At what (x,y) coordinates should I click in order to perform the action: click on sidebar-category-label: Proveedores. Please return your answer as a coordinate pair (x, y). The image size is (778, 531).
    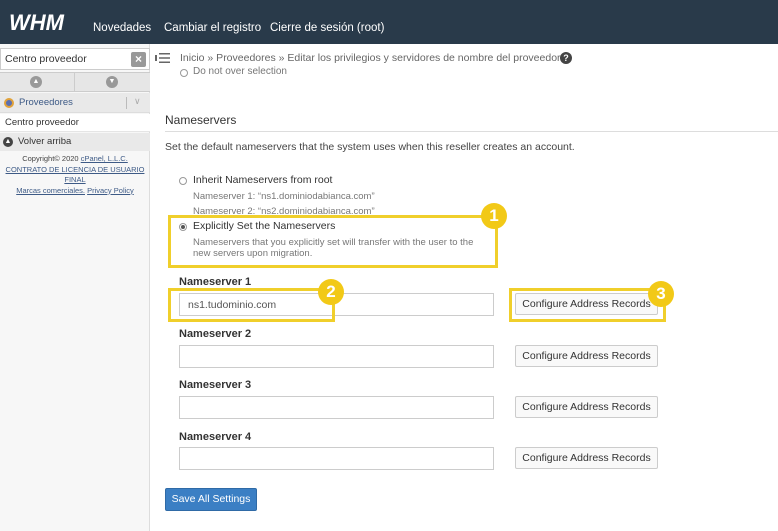
    Looking at the image, I should click on (46, 102).